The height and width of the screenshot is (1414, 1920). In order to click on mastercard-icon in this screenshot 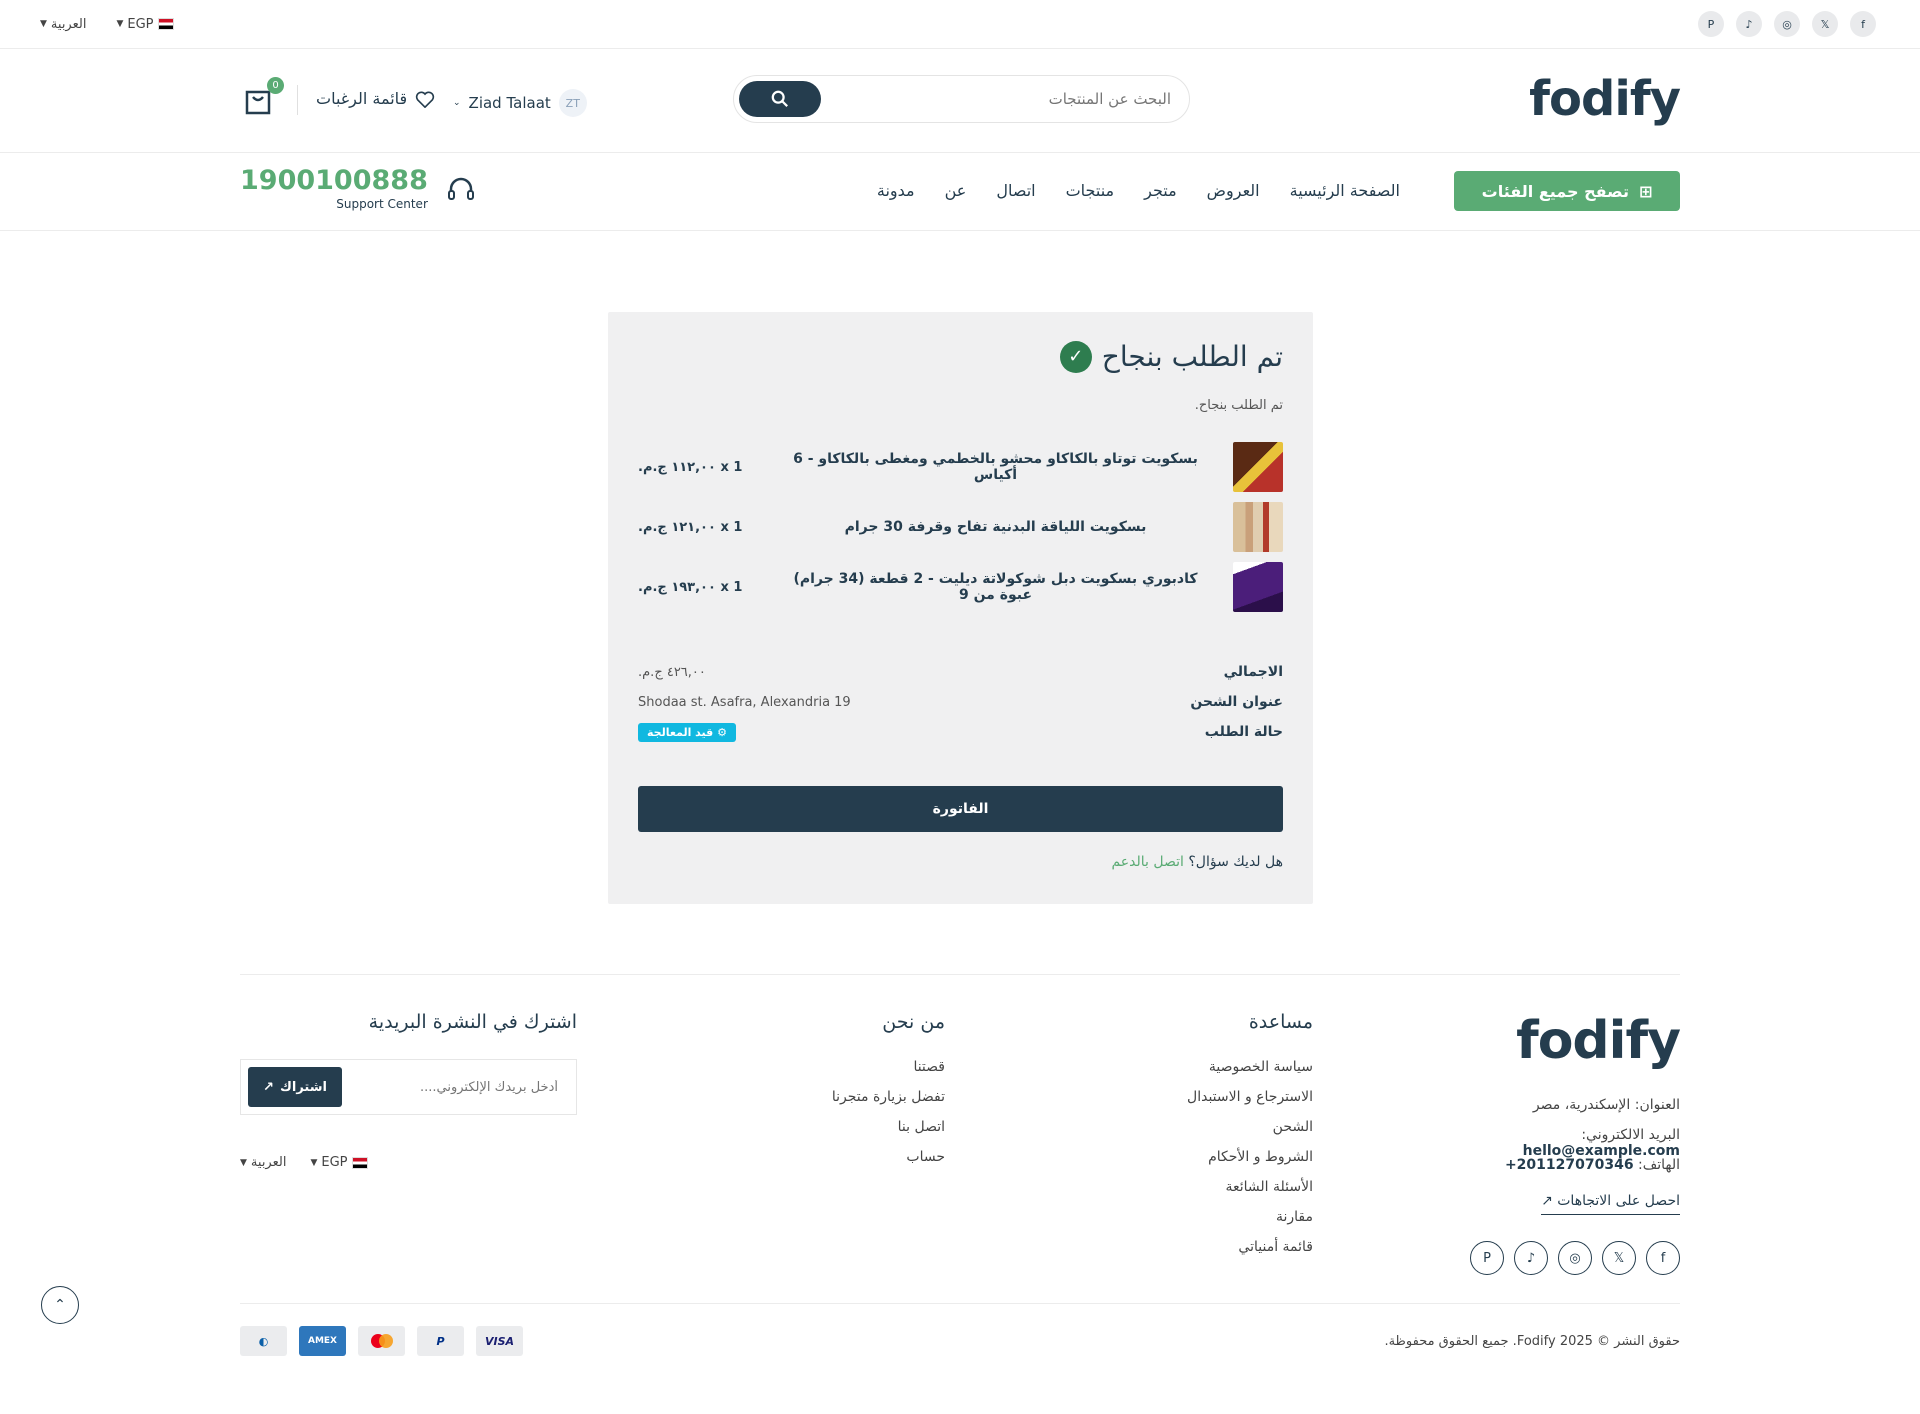, I will do `click(381, 1341)`.